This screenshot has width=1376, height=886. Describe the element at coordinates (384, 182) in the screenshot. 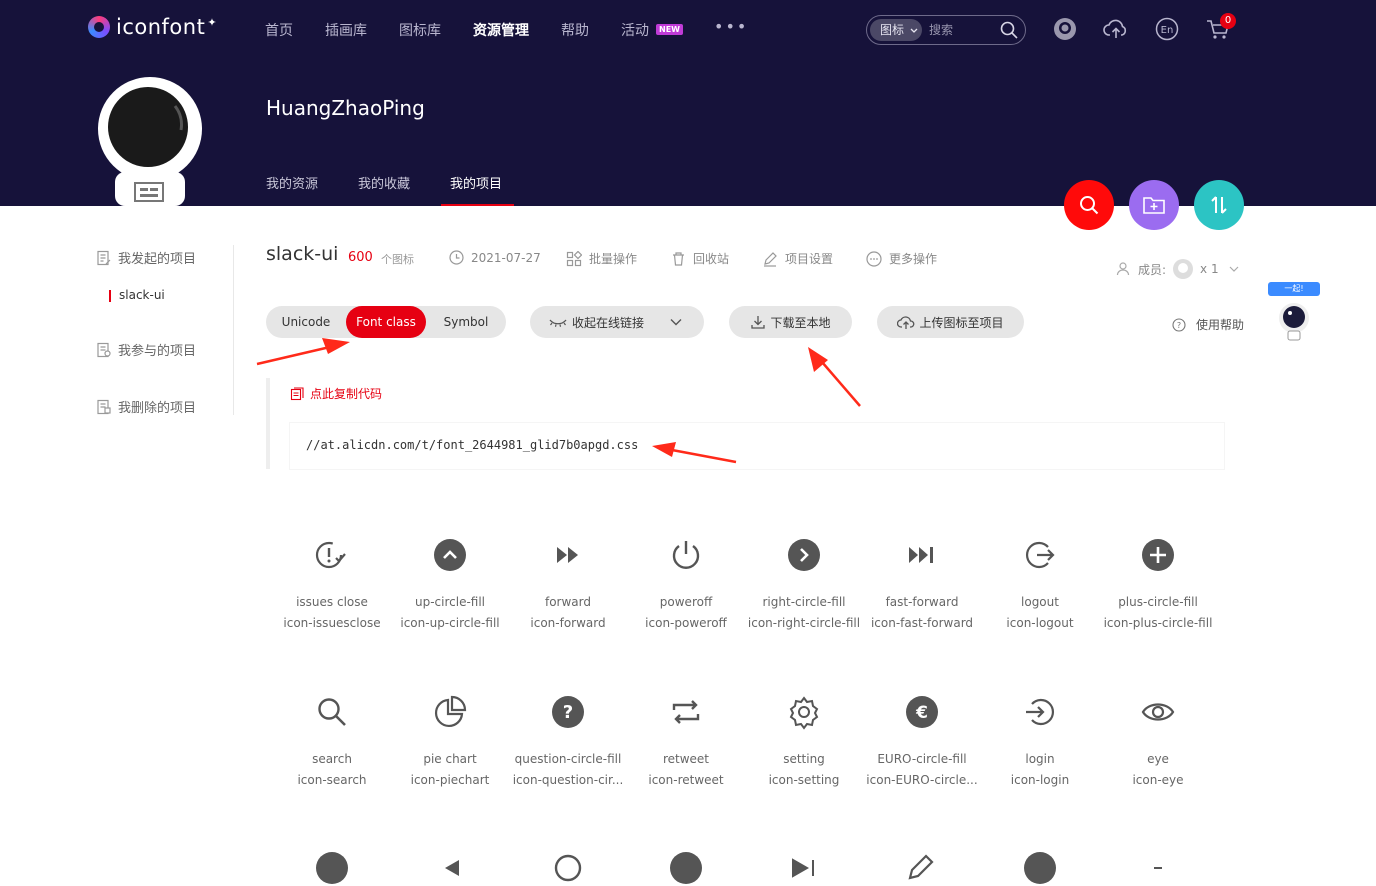

I see `tab-my-favorites: 我的收藏` at that location.